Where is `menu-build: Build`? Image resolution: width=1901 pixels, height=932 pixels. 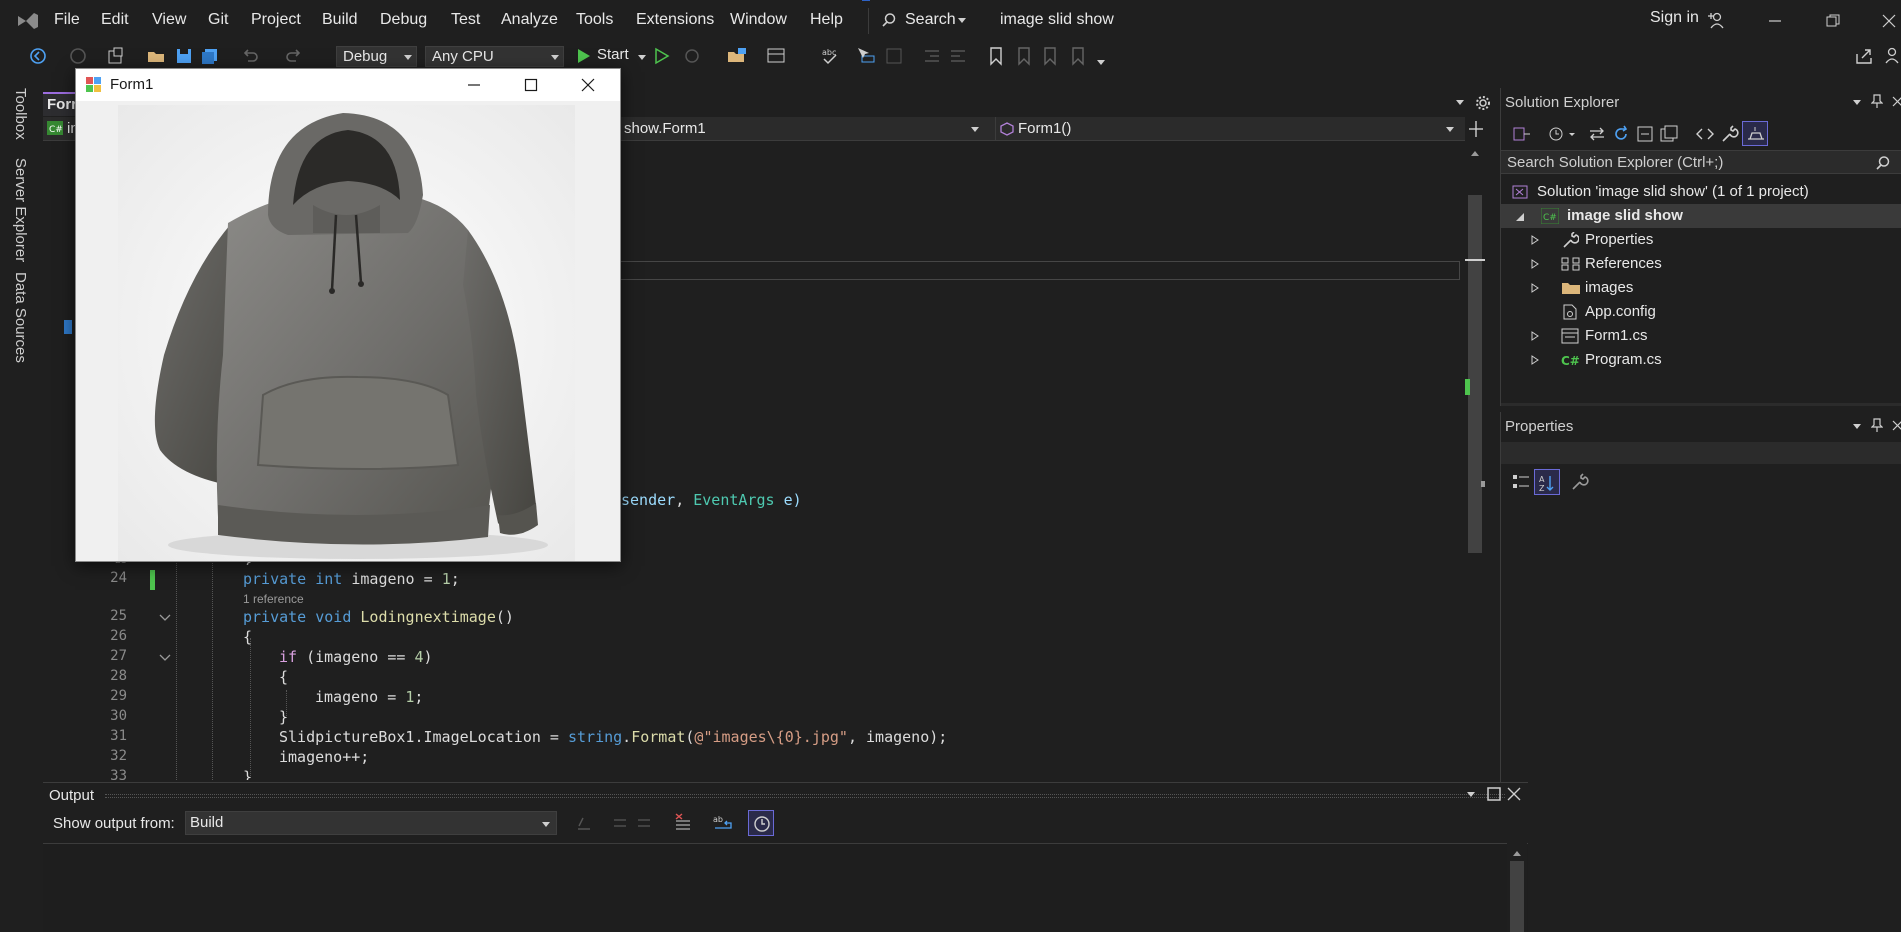 menu-build: Build is located at coordinates (340, 20).